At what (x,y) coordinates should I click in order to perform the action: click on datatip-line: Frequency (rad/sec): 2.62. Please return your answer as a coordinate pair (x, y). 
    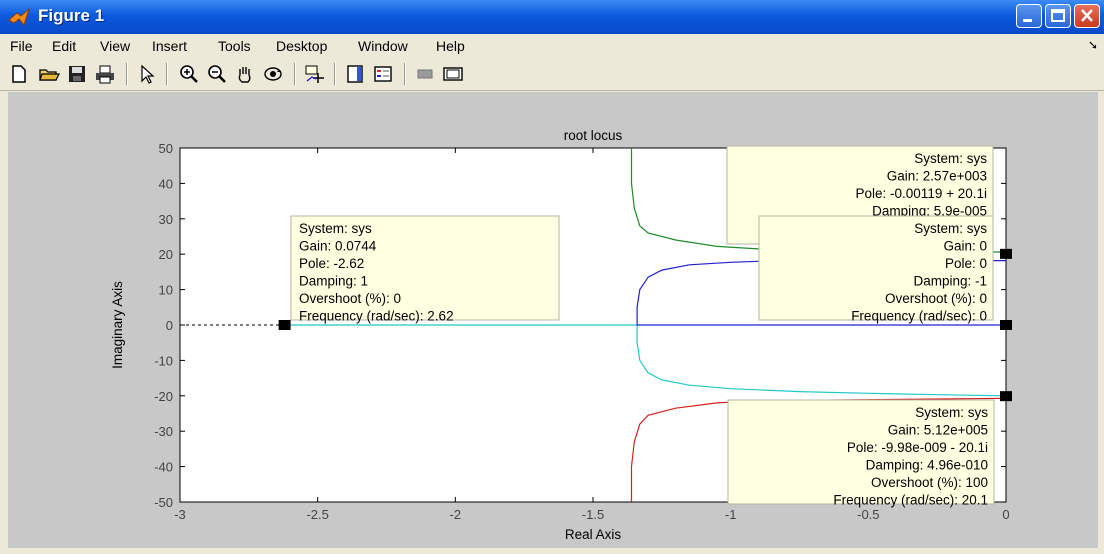
    Looking at the image, I should click on (376, 316).